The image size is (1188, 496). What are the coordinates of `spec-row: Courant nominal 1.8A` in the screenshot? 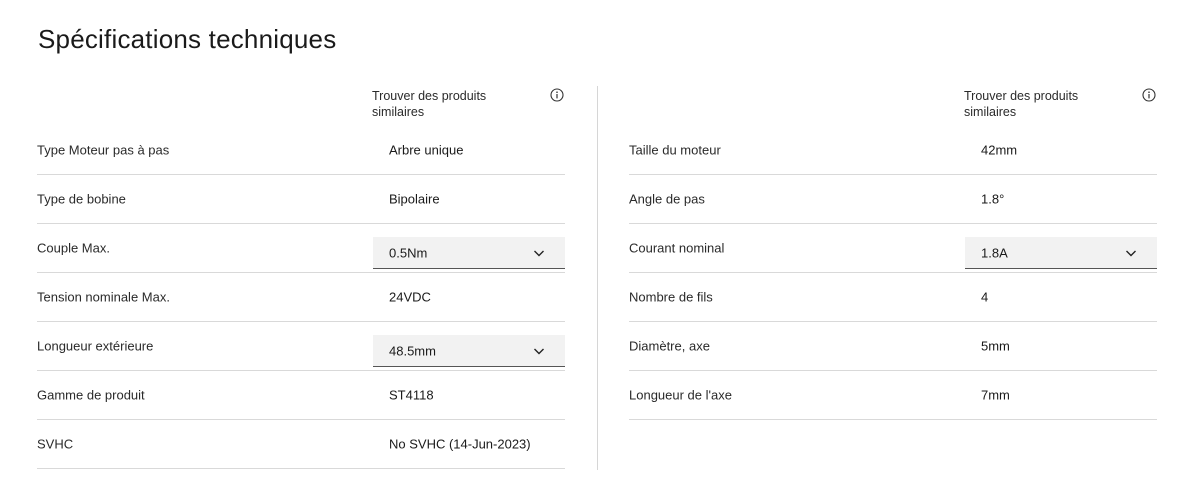 It's located at (893, 248).